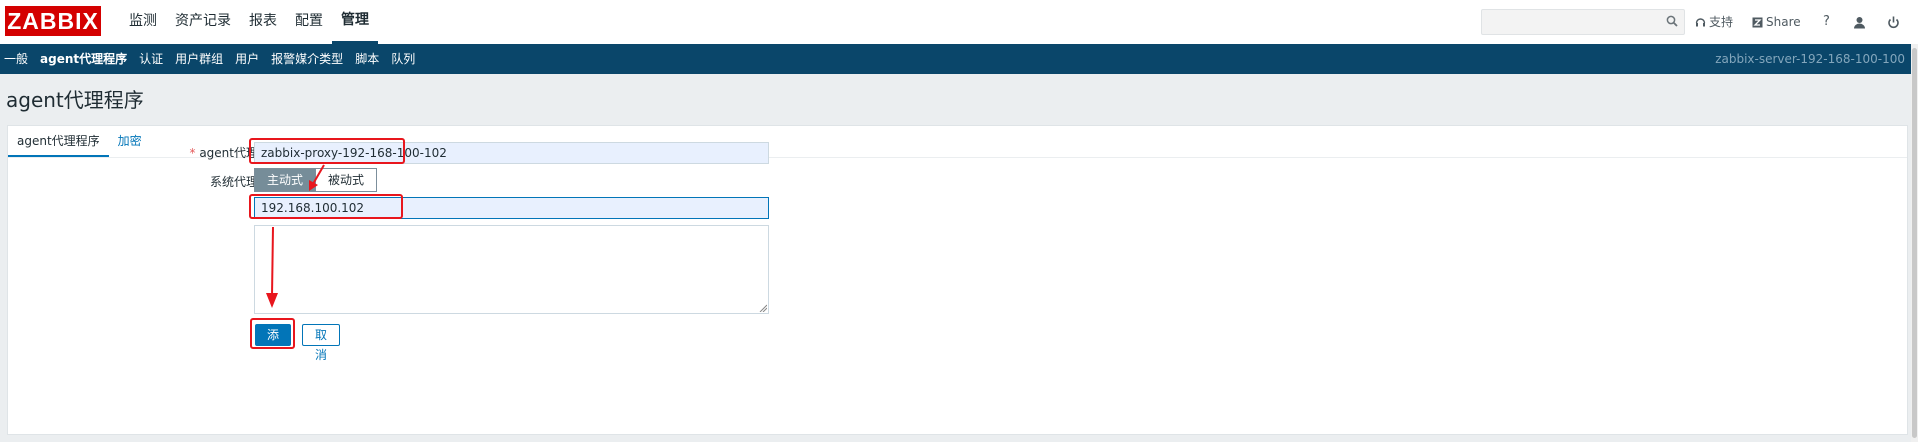 Image resolution: width=1918 pixels, height=442 pixels. I want to click on search-icon, so click(1672, 21).